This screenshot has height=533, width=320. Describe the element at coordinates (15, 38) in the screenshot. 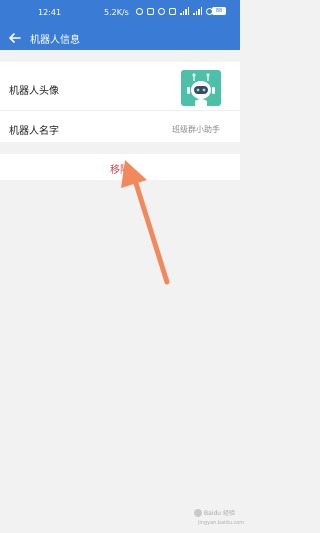

I see `arrow-left-icon` at that location.